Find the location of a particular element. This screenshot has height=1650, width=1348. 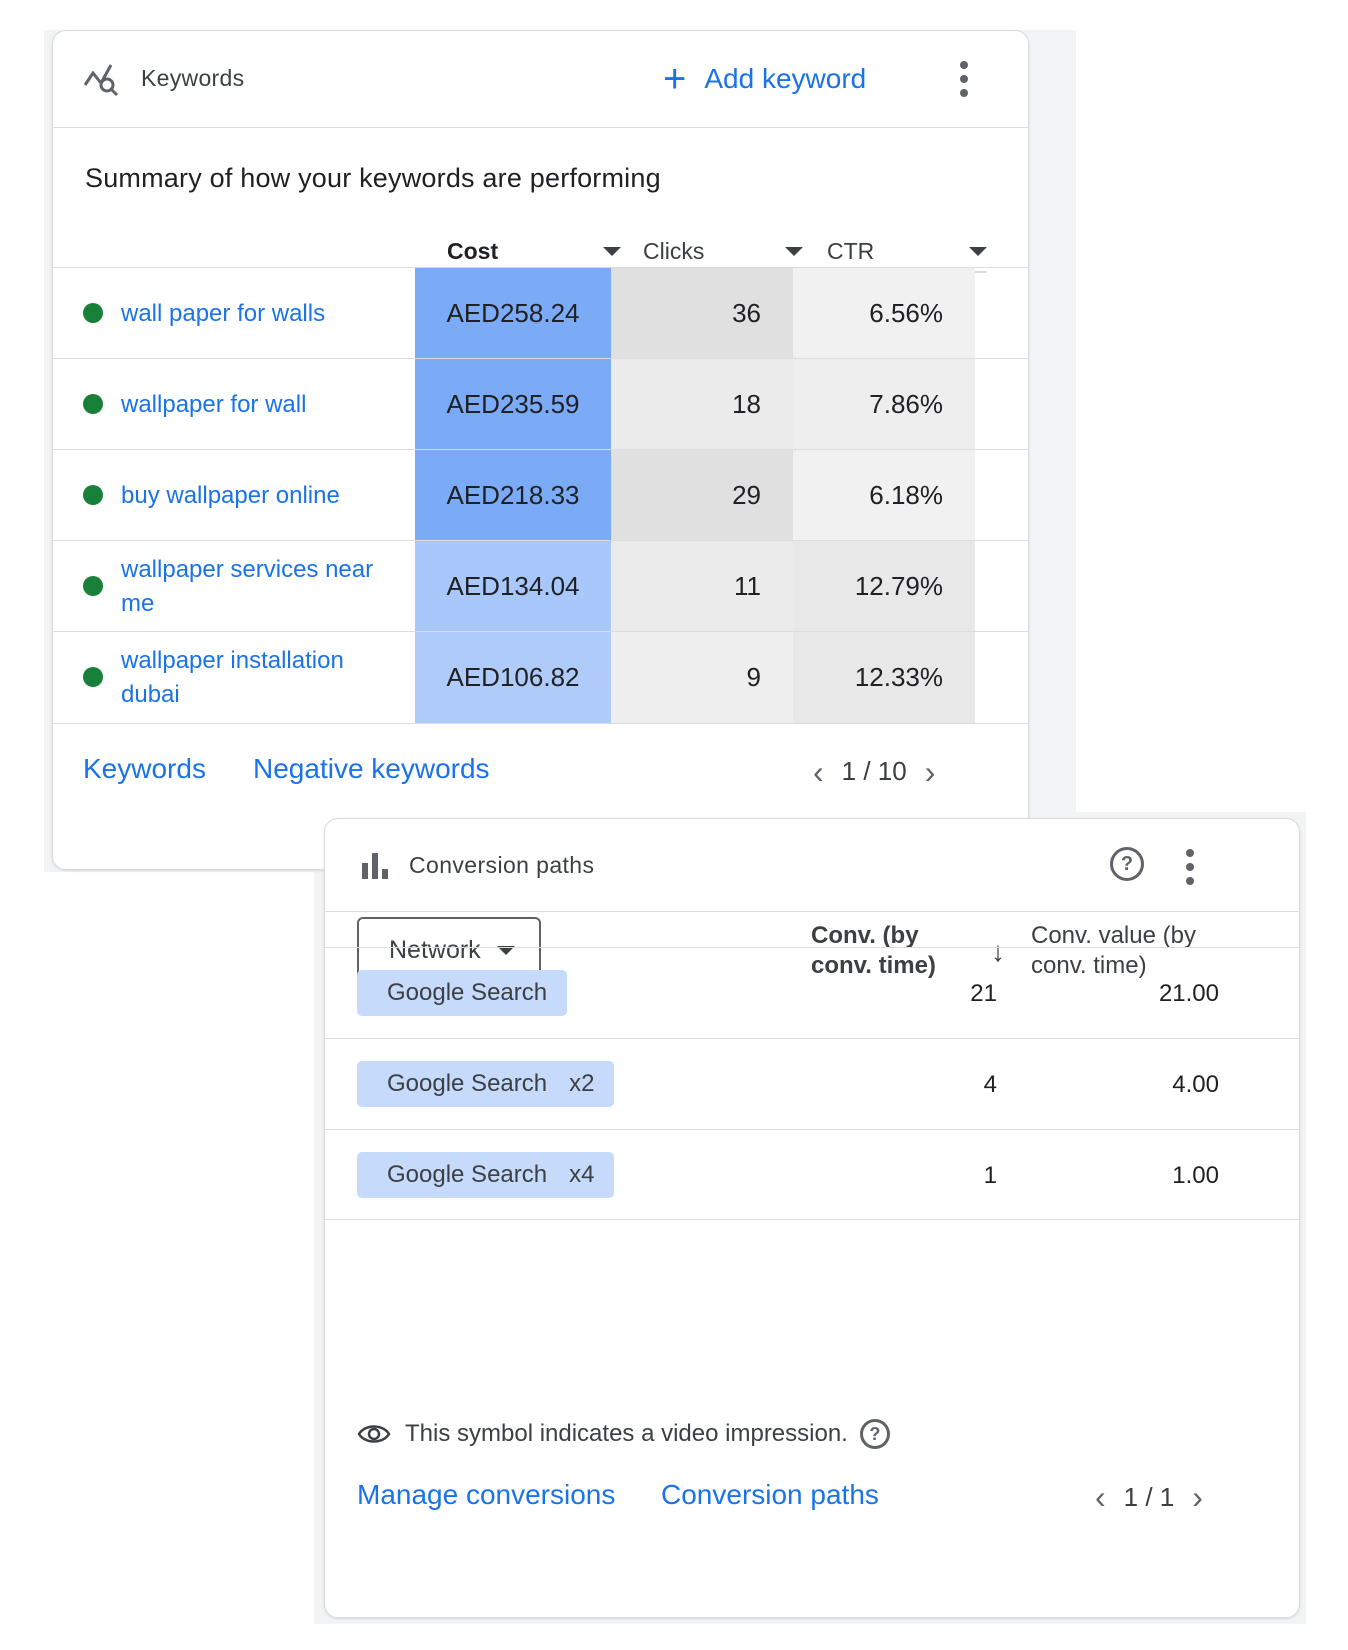

keyword-link: wall paper for walls is located at coordinates (261, 313).